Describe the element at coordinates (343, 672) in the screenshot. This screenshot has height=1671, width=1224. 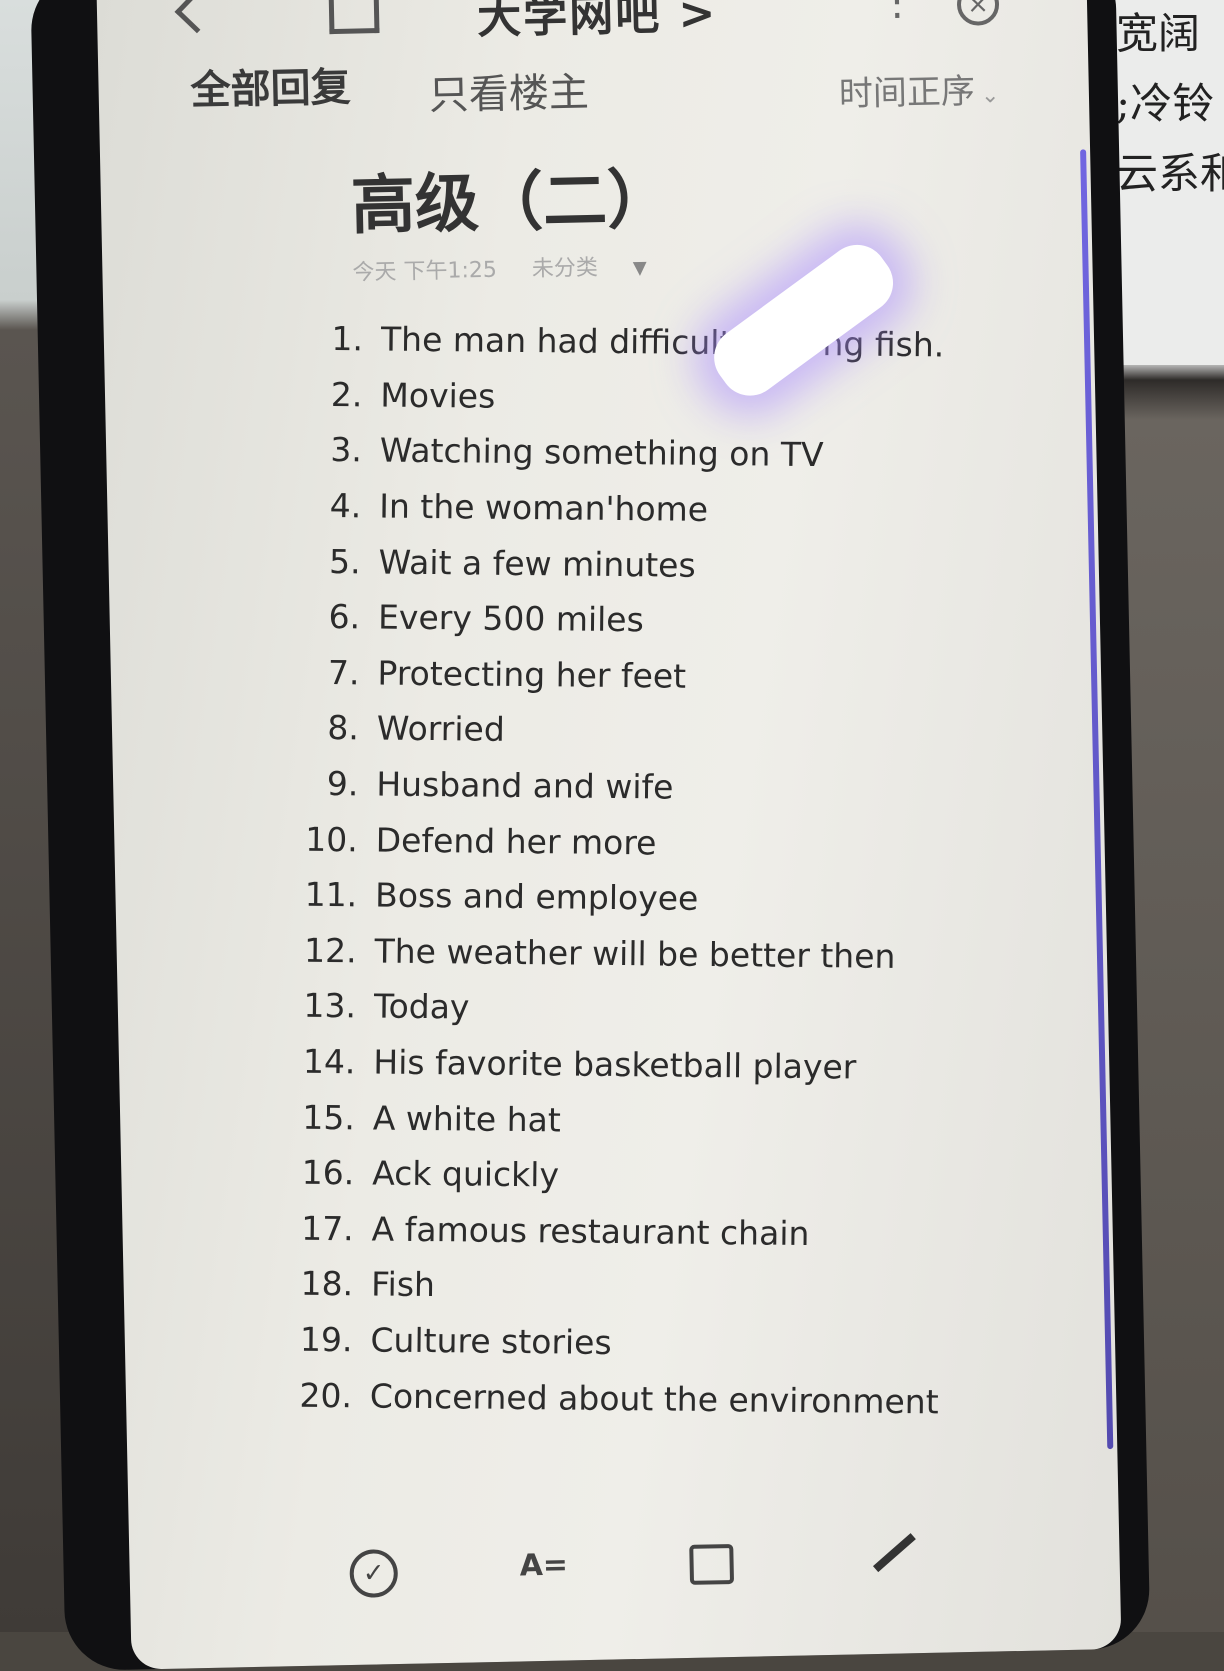
I see `answer-number: 7.` at that location.